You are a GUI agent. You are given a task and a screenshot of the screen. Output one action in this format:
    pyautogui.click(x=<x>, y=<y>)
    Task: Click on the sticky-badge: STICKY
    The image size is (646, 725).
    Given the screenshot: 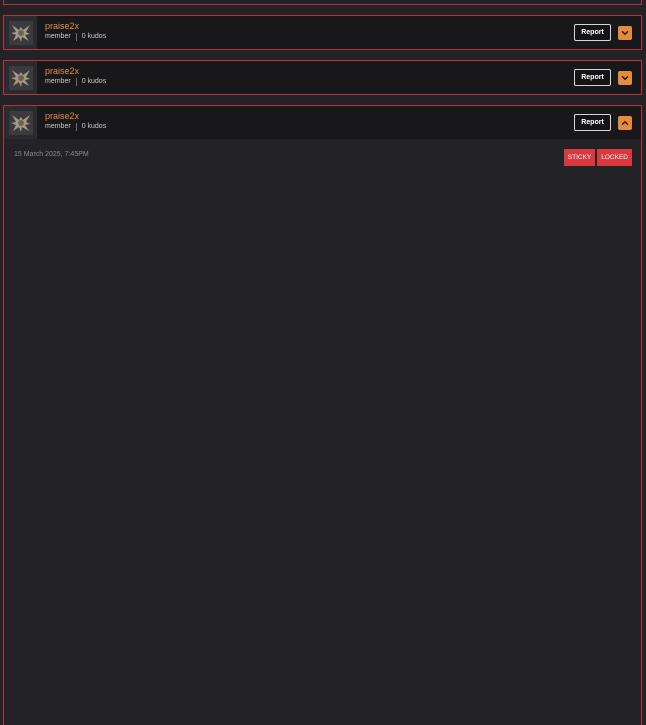 What is the action you would take?
    pyautogui.click(x=579, y=157)
    